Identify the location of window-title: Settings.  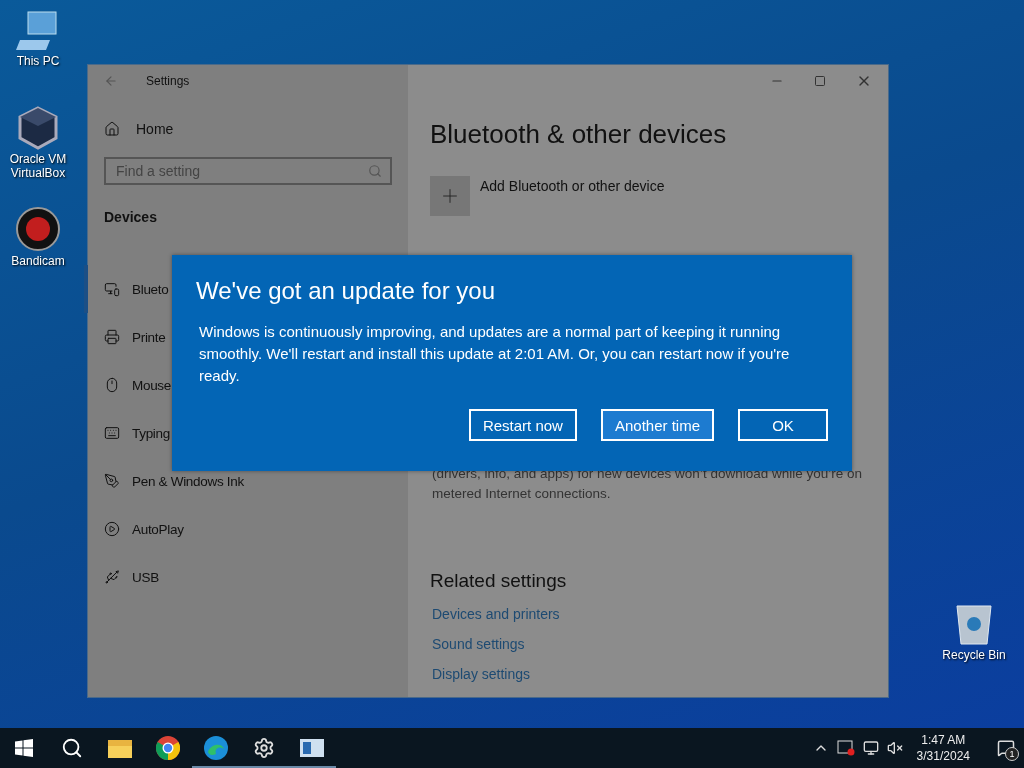
(168, 81).